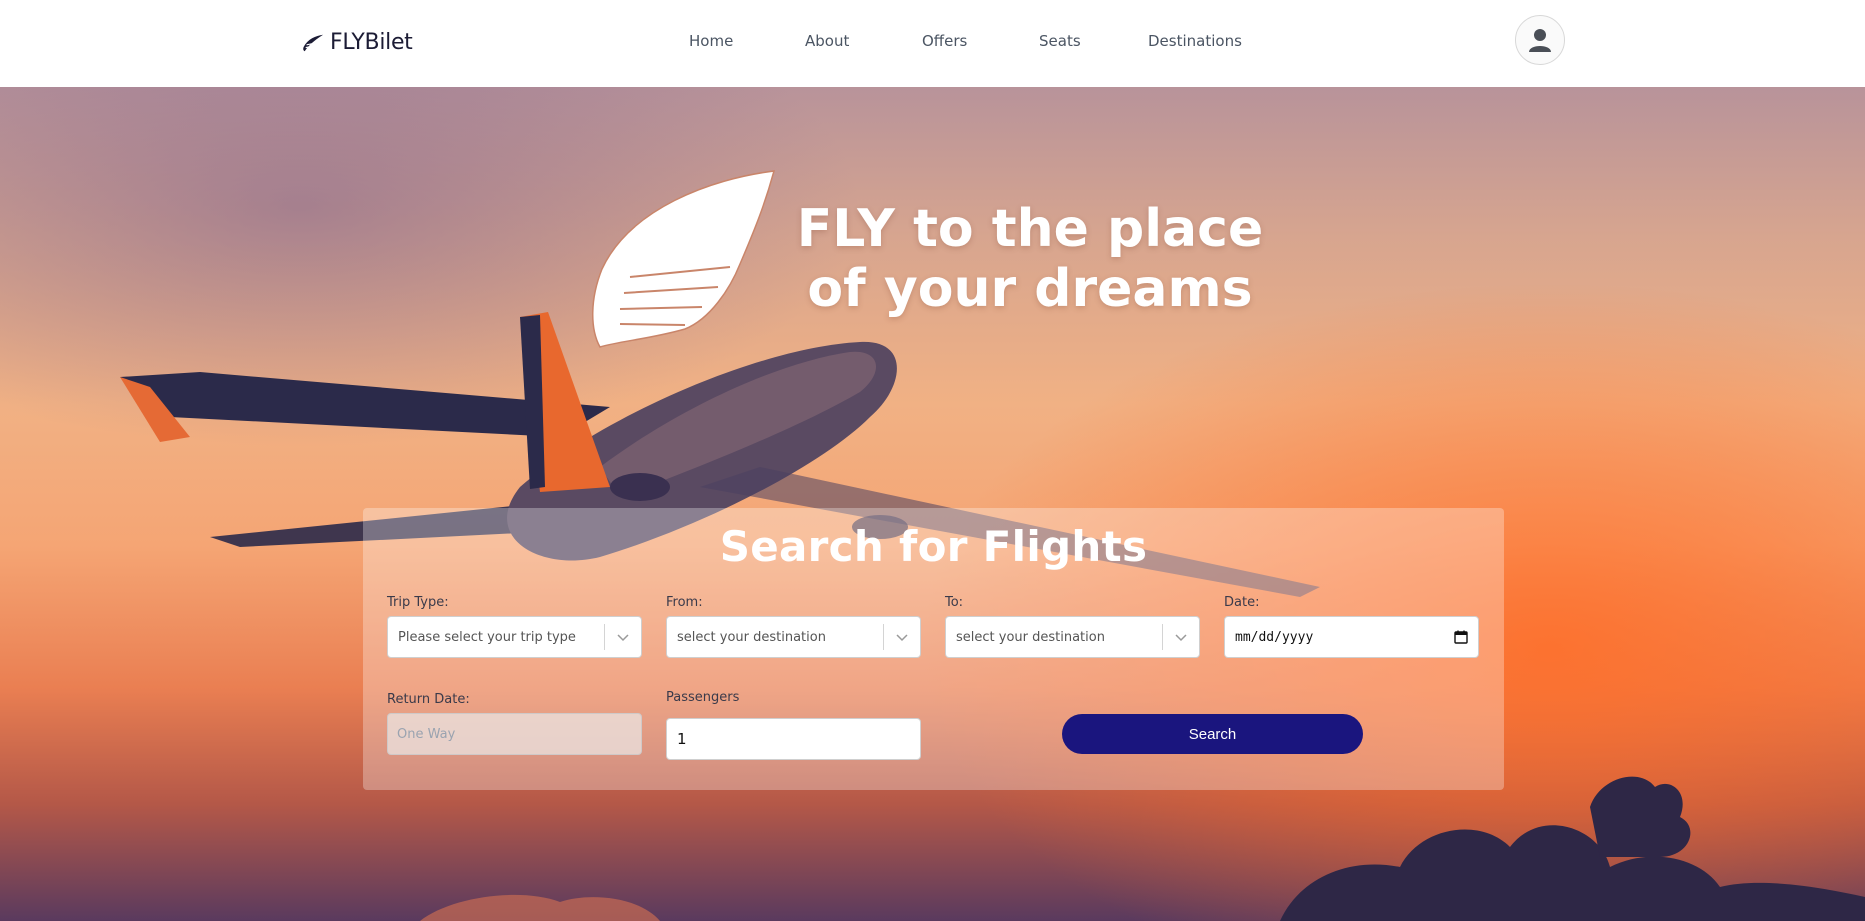 The width and height of the screenshot is (1865, 921). I want to click on nav-link-about: About, so click(827, 41).